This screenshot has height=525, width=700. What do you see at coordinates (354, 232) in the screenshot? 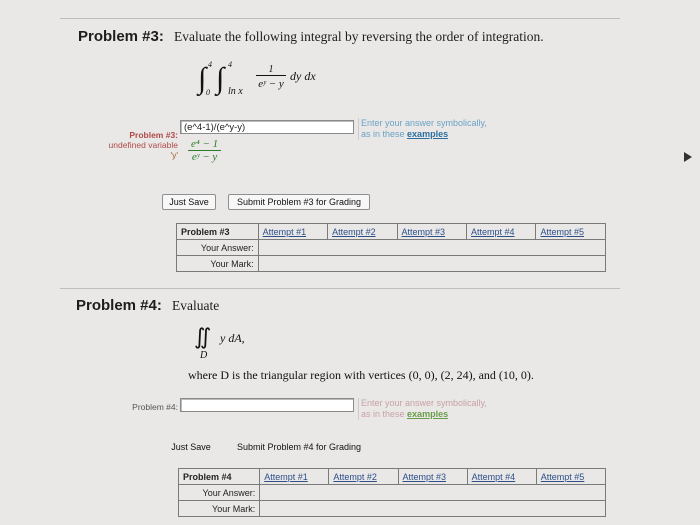
I see `problem-3-attempt-2-link: Attempt #2` at bounding box center [354, 232].